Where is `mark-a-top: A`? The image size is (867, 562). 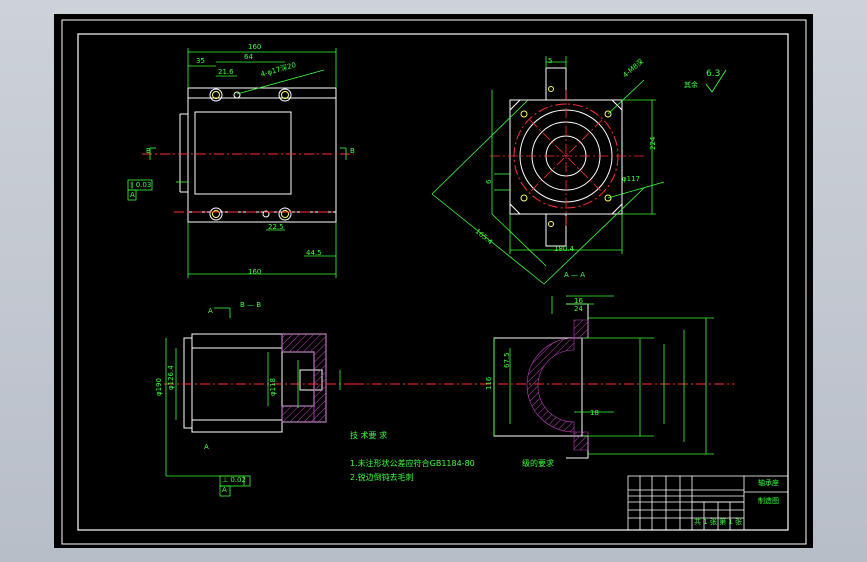
mark-a-top: A is located at coordinates (210, 311).